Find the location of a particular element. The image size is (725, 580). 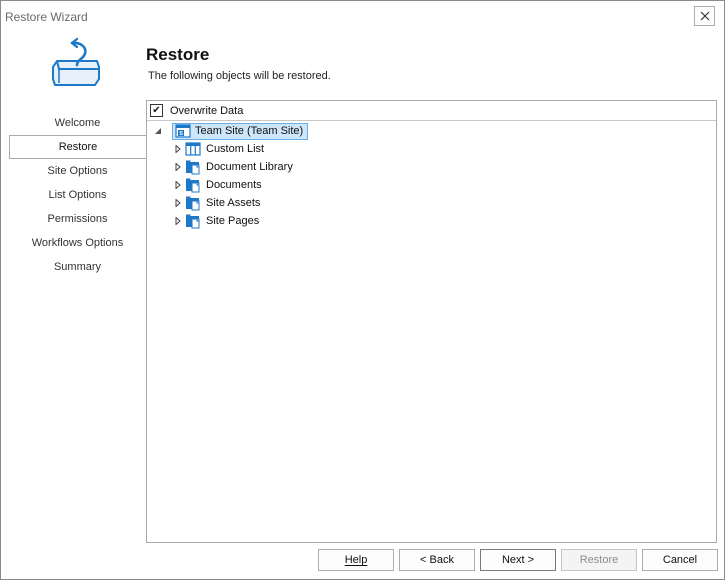

nav-item-workflows-options: Workflows Options is located at coordinates (77, 243).